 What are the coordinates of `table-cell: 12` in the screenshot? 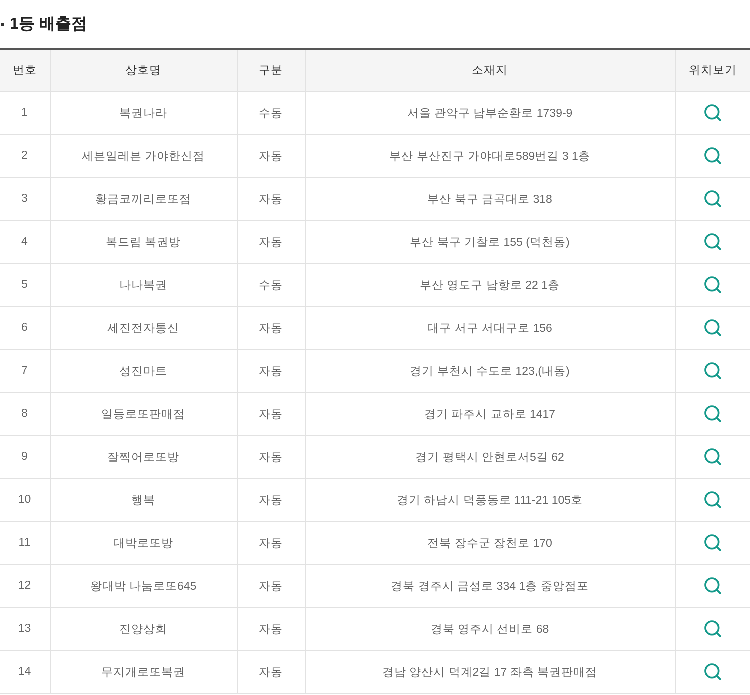 It's located at (25, 586).